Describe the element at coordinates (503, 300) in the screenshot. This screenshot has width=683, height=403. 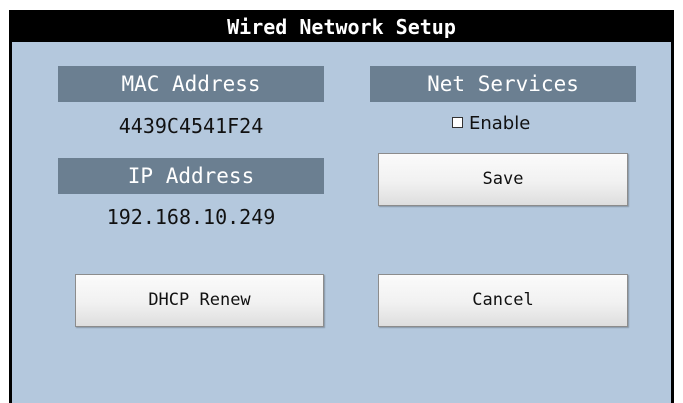
I see `cancel-button: Cancel` at that location.